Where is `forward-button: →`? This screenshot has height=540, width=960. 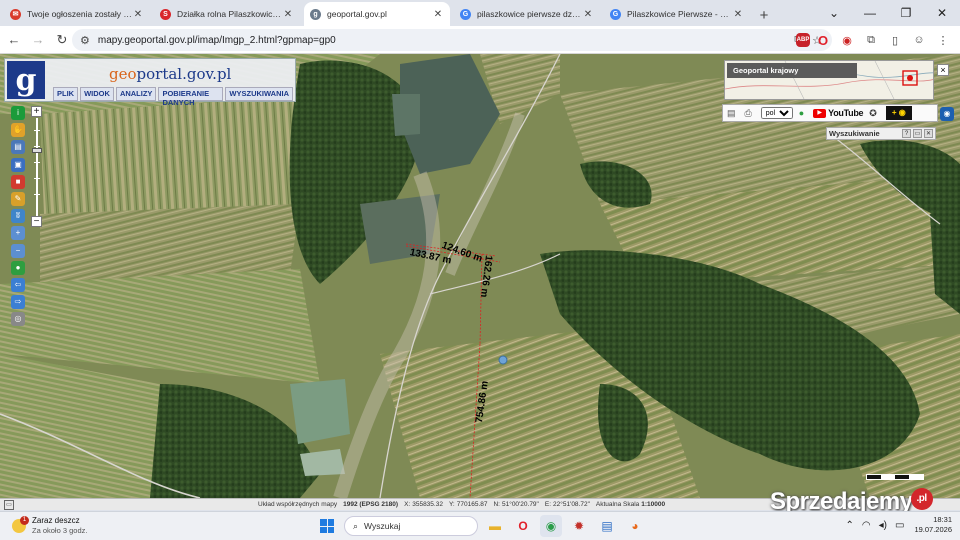 forward-button: → is located at coordinates (38, 40).